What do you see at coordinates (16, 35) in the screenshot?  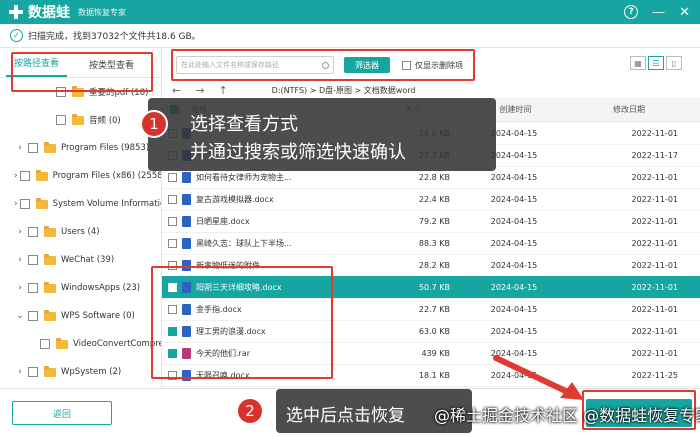 I see `check-circle-icon: ✓` at bounding box center [16, 35].